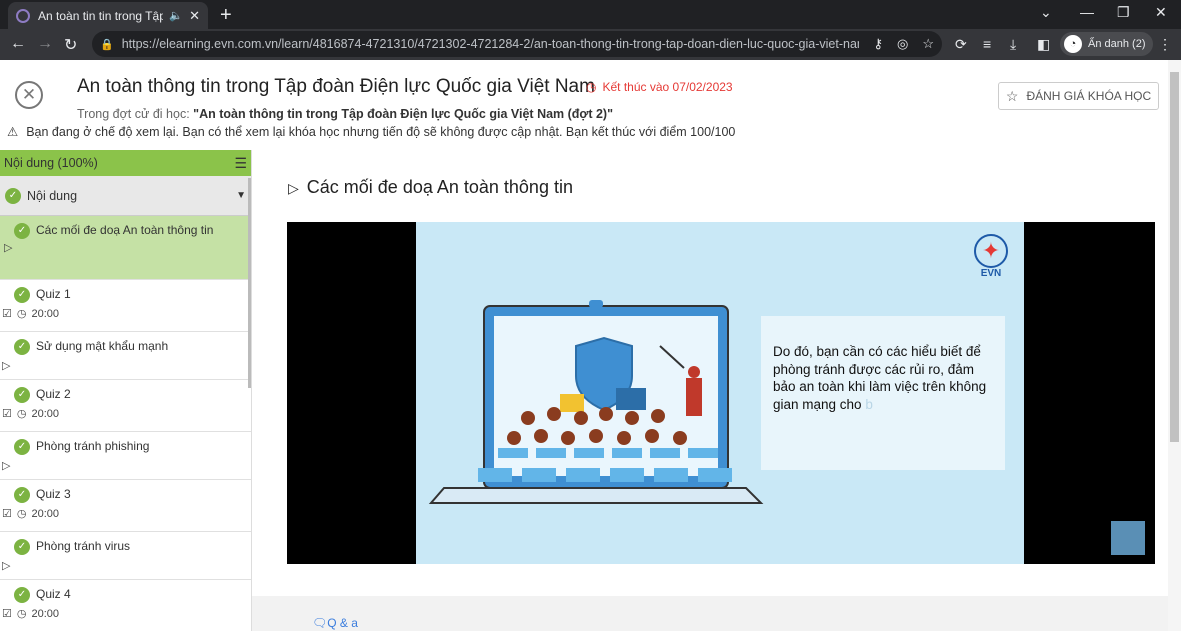 Image resolution: width=1181 pixels, height=631 pixels. I want to click on close-window-icon: ✕, so click(1161, 12).